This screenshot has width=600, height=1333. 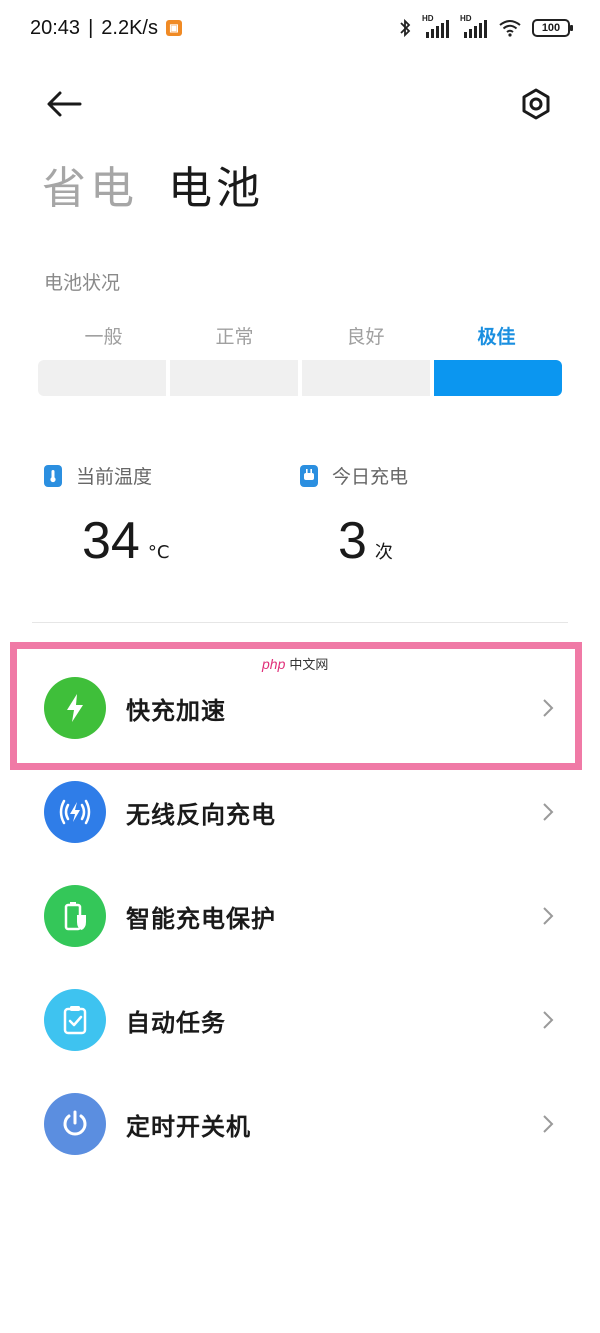 I want to click on battery-shield-icon, so click(x=75, y=916).